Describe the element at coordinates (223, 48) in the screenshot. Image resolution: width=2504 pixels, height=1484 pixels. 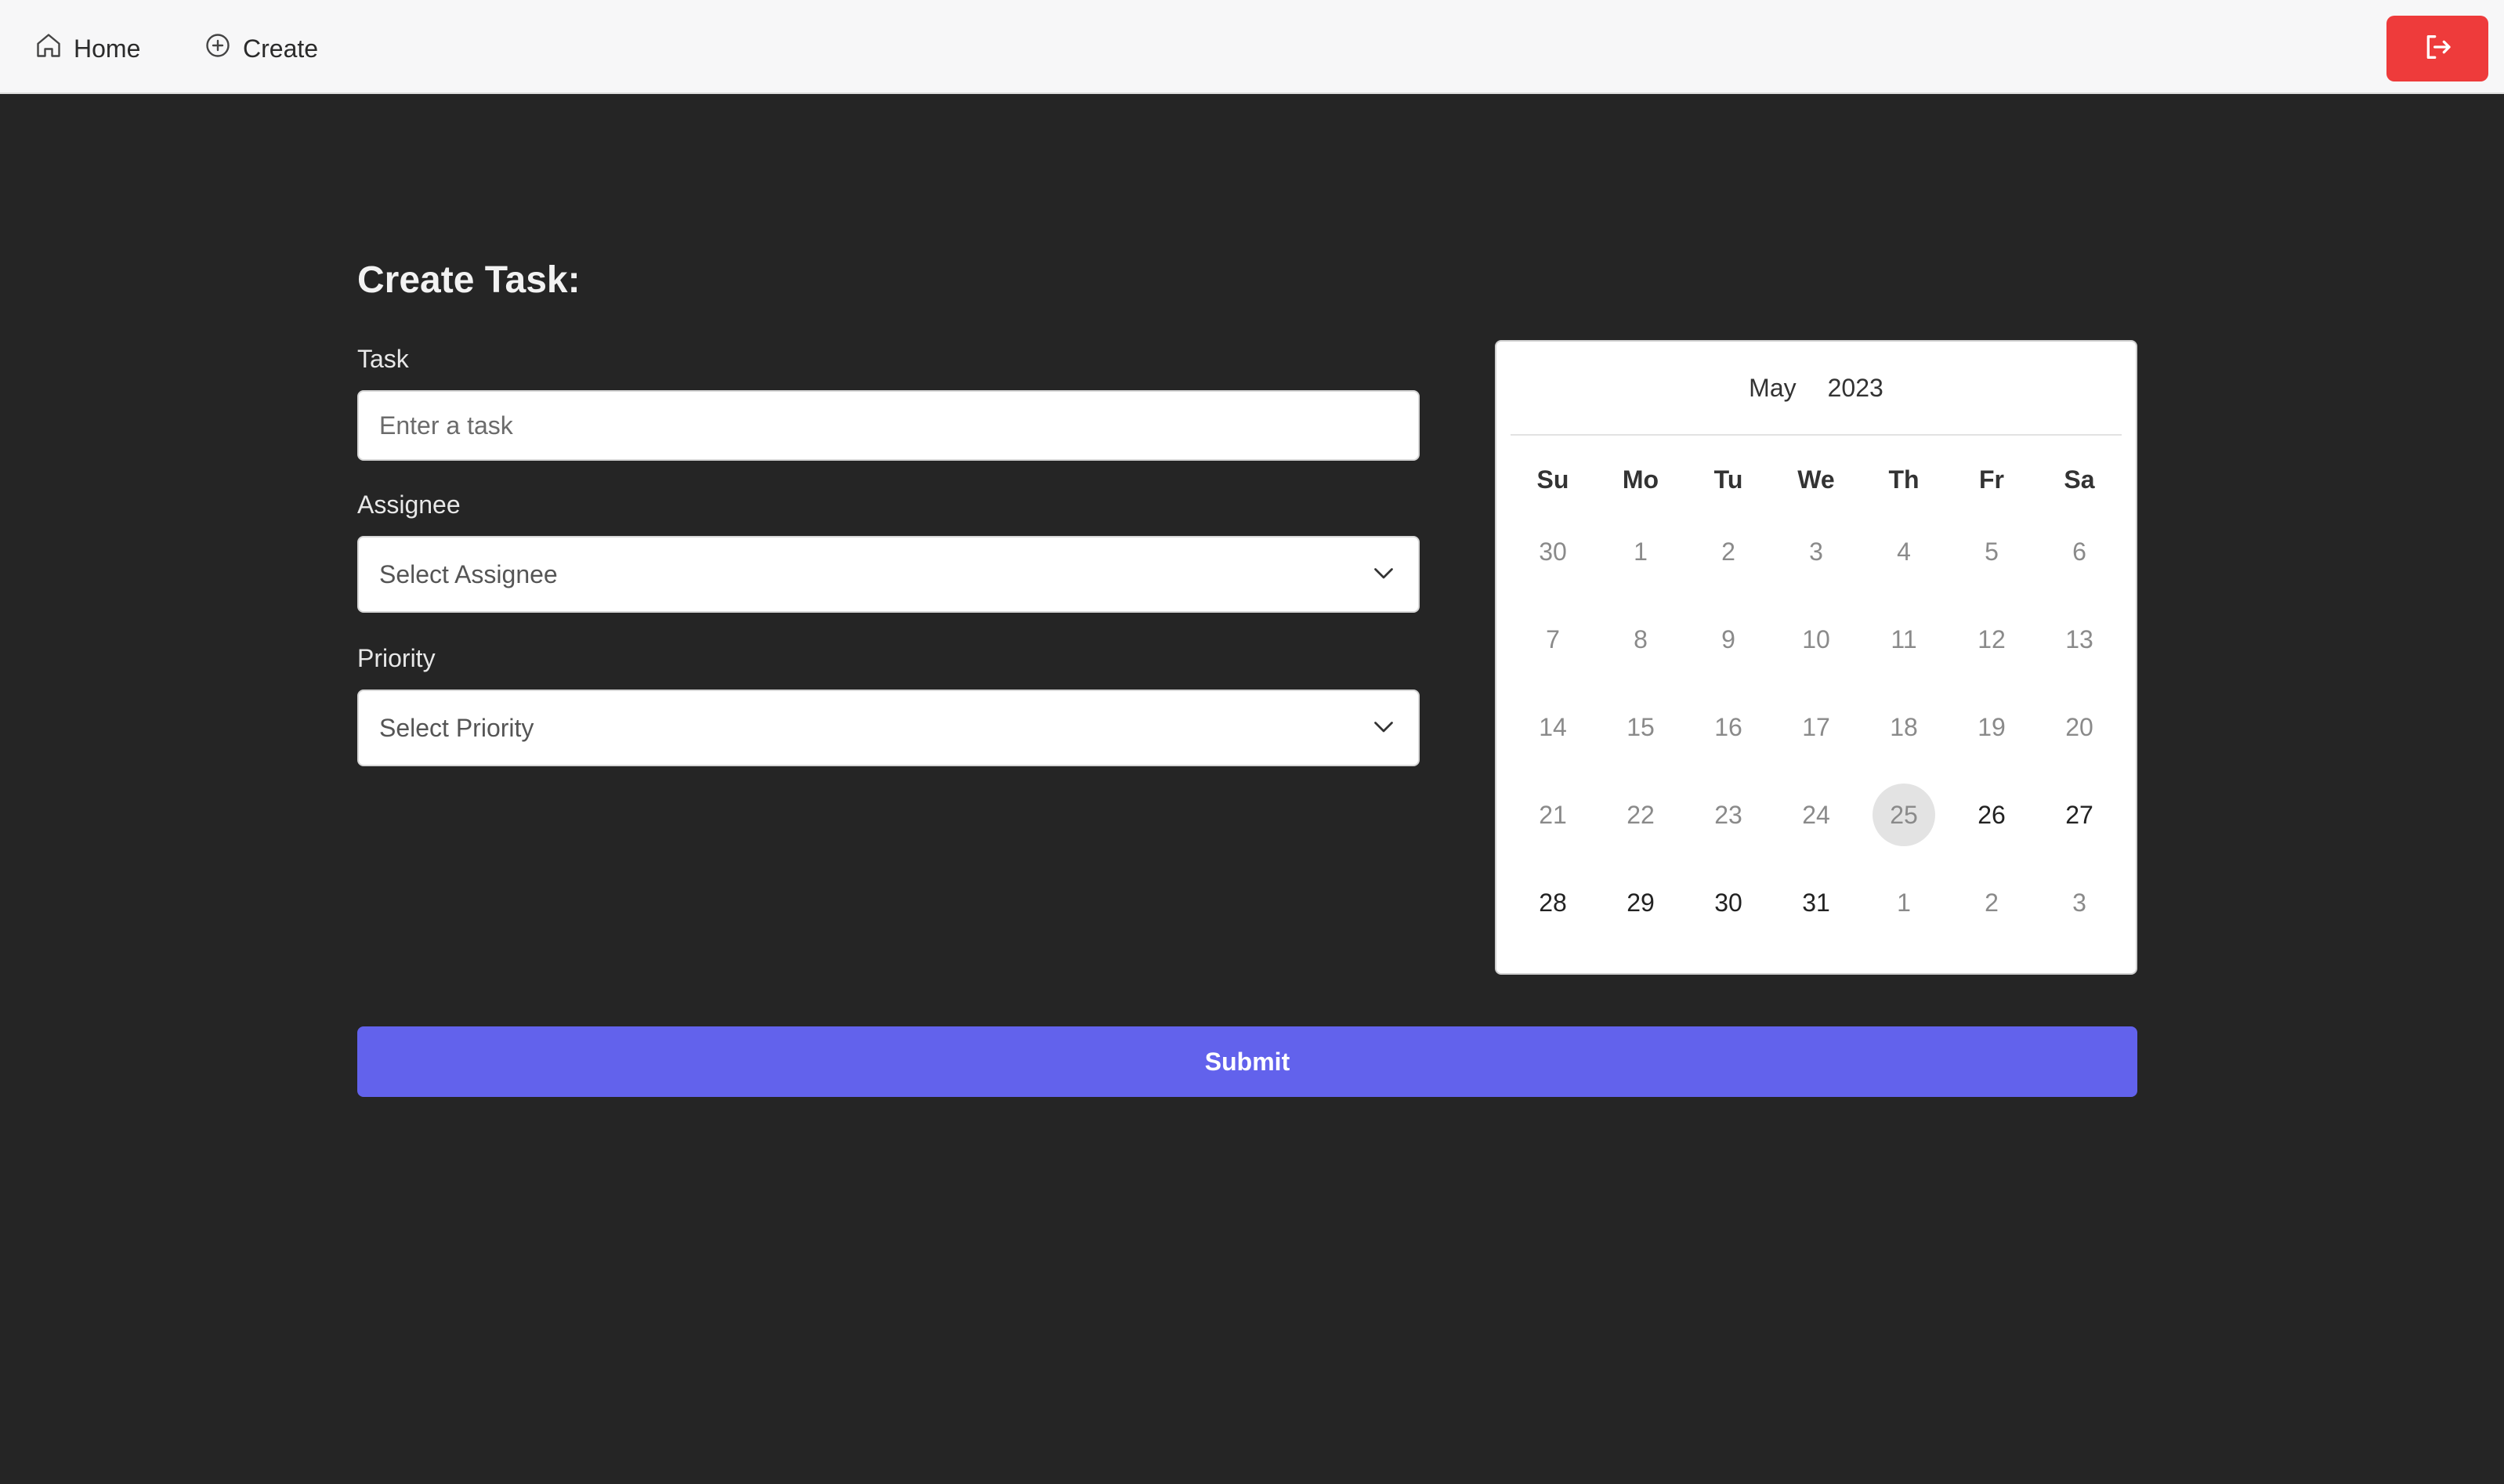
I see `plus-circle-icon` at that location.